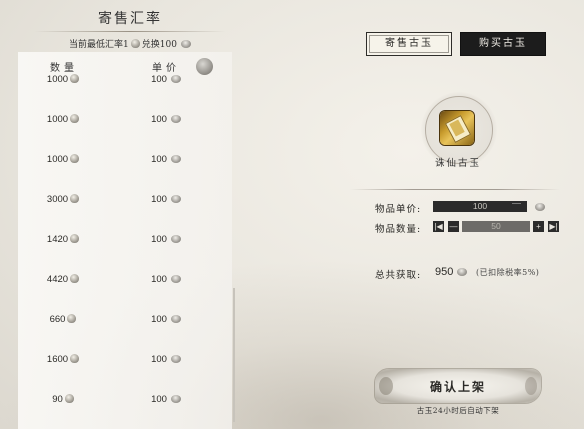 The image size is (584, 429). I want to click on confirm-label: 确认上架, so click(457, 387).